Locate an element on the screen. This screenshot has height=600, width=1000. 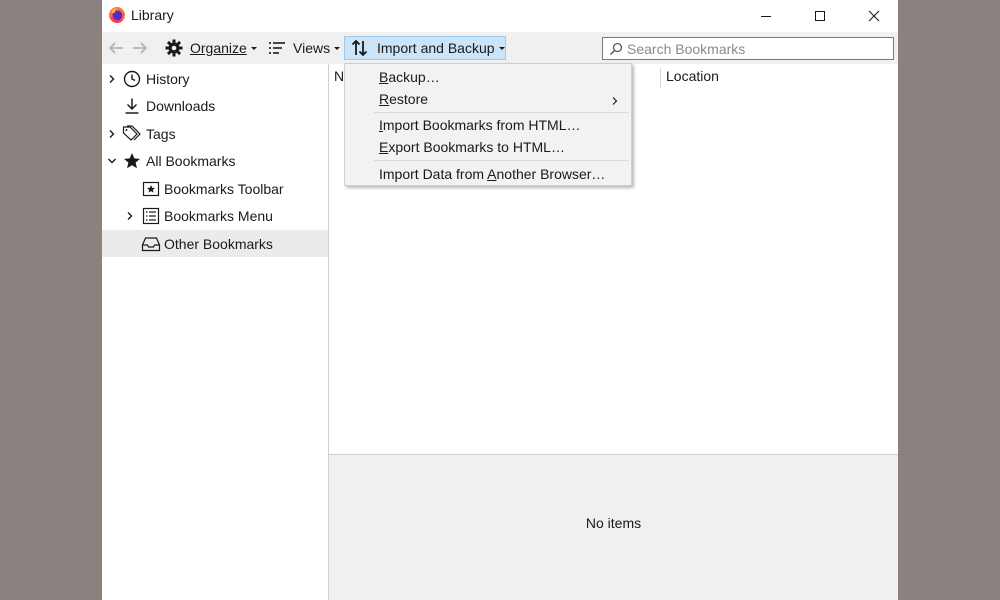
sidebar-item-other-bookmarks: Other Bookmarks is located at coordinates (215, 243).